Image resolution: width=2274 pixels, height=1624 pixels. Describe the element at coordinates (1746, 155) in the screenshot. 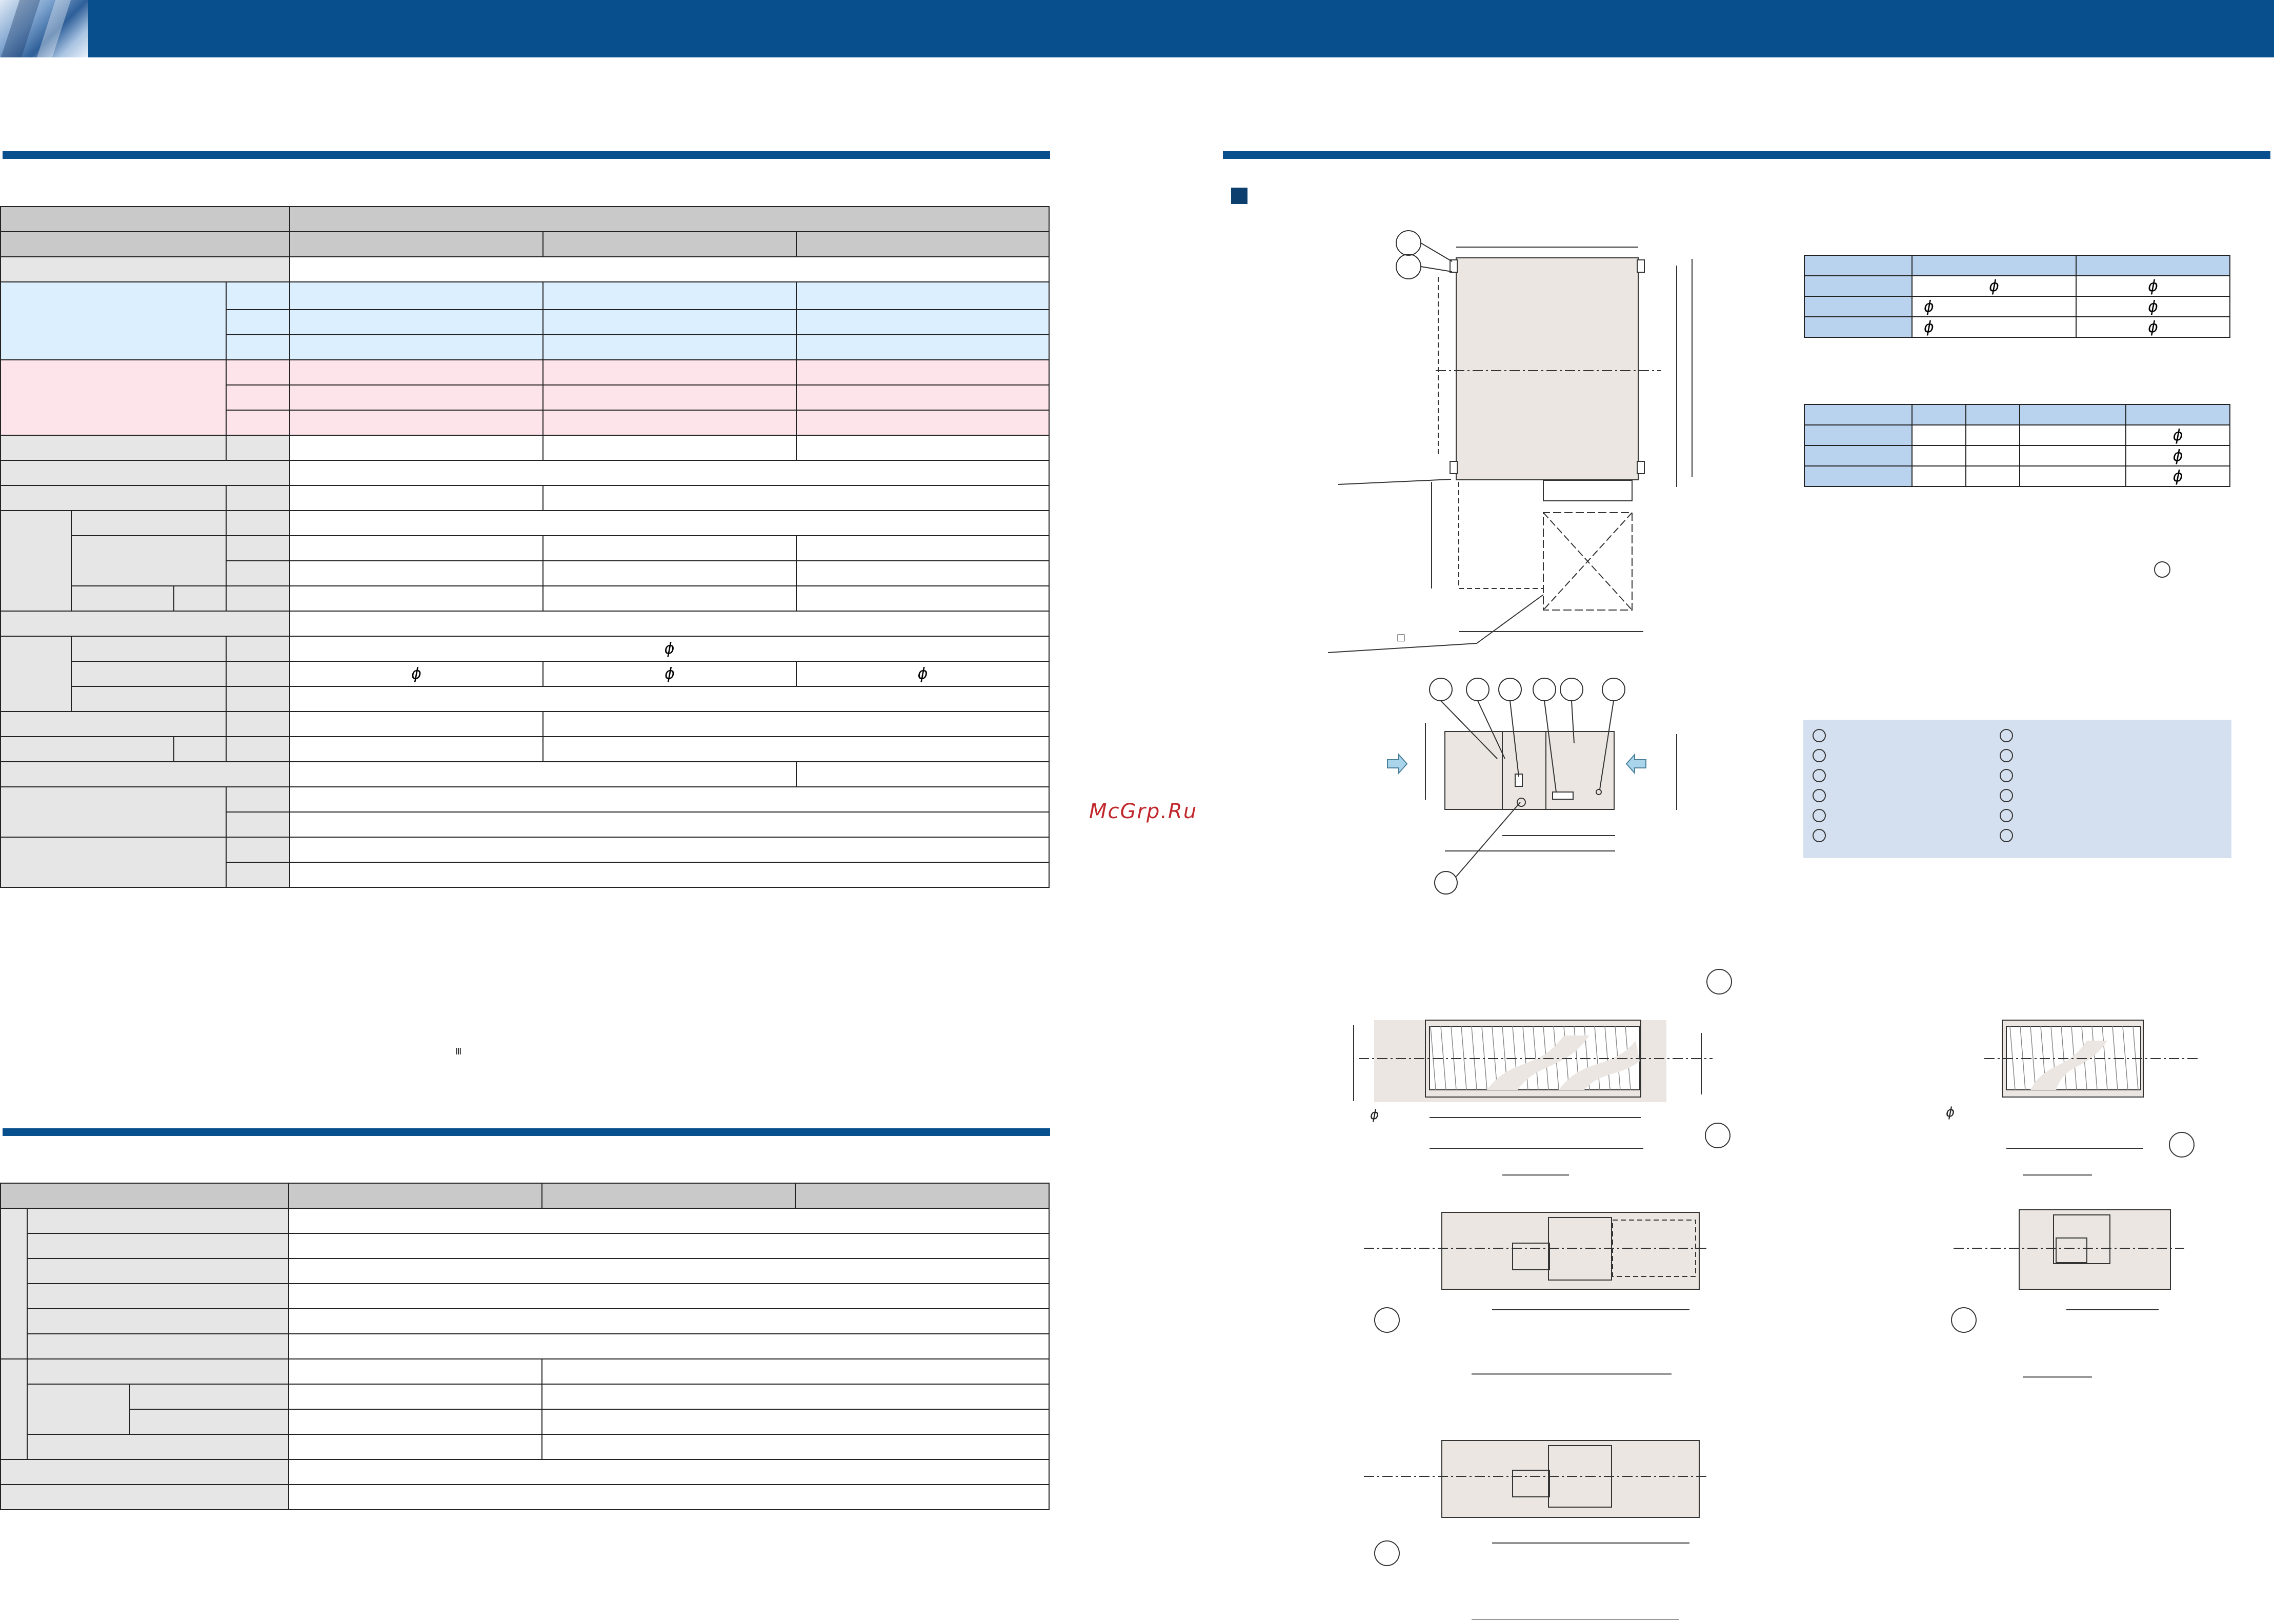

I see `section-rule-dimensions` at that location.